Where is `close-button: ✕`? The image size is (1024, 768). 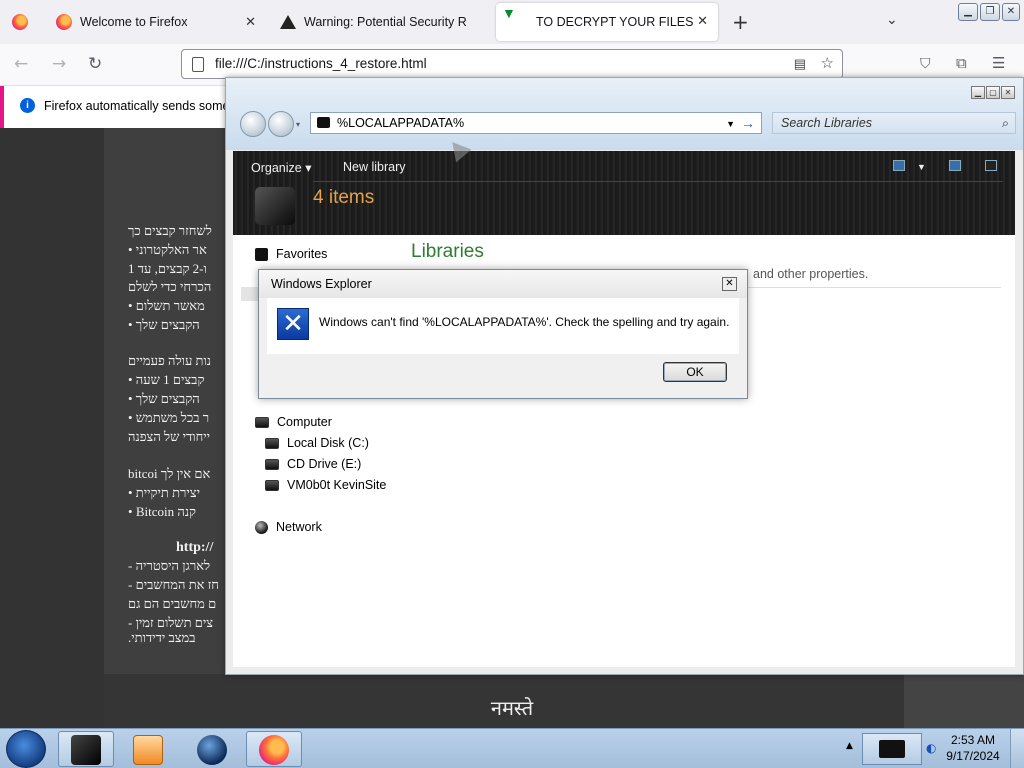 close-button: ✕ is located at coordinates (1008, 92).